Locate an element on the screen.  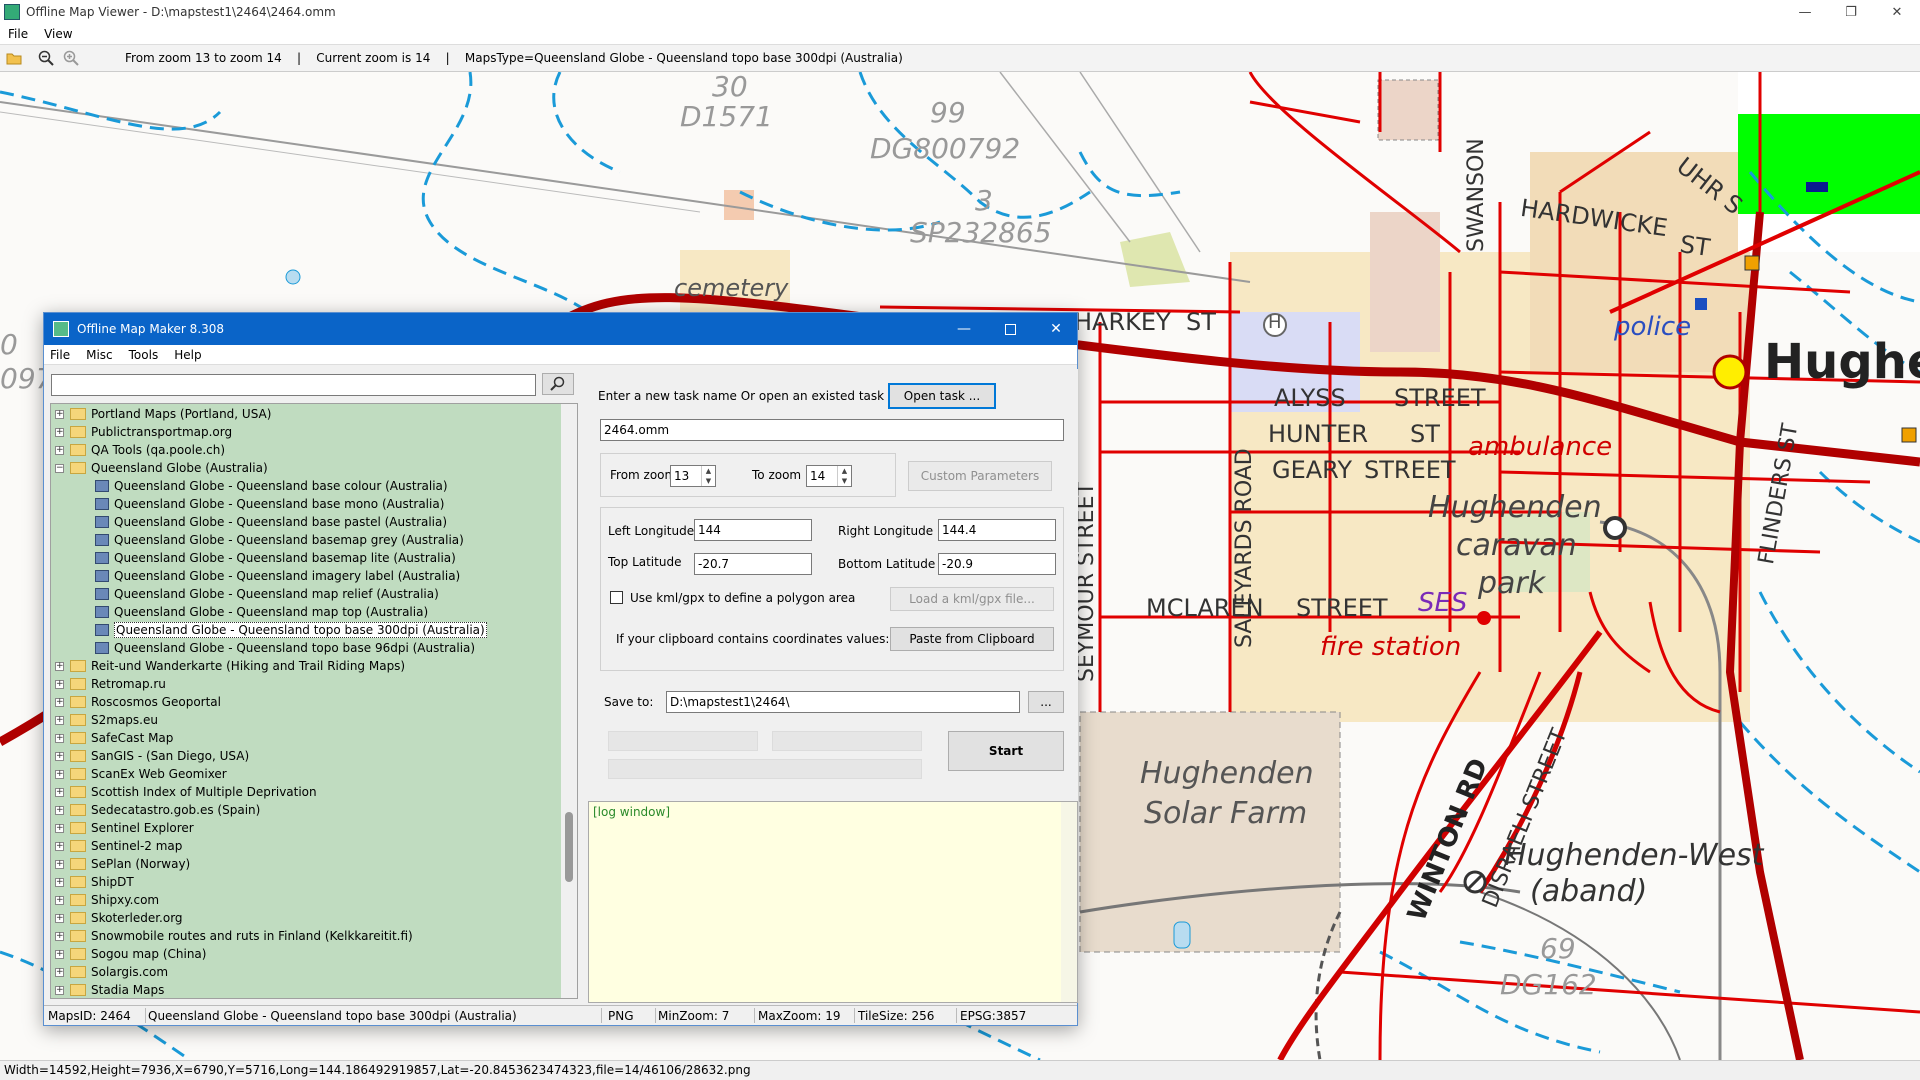
right-longitude-input: 144.4 is located at coordinates (997, 530).